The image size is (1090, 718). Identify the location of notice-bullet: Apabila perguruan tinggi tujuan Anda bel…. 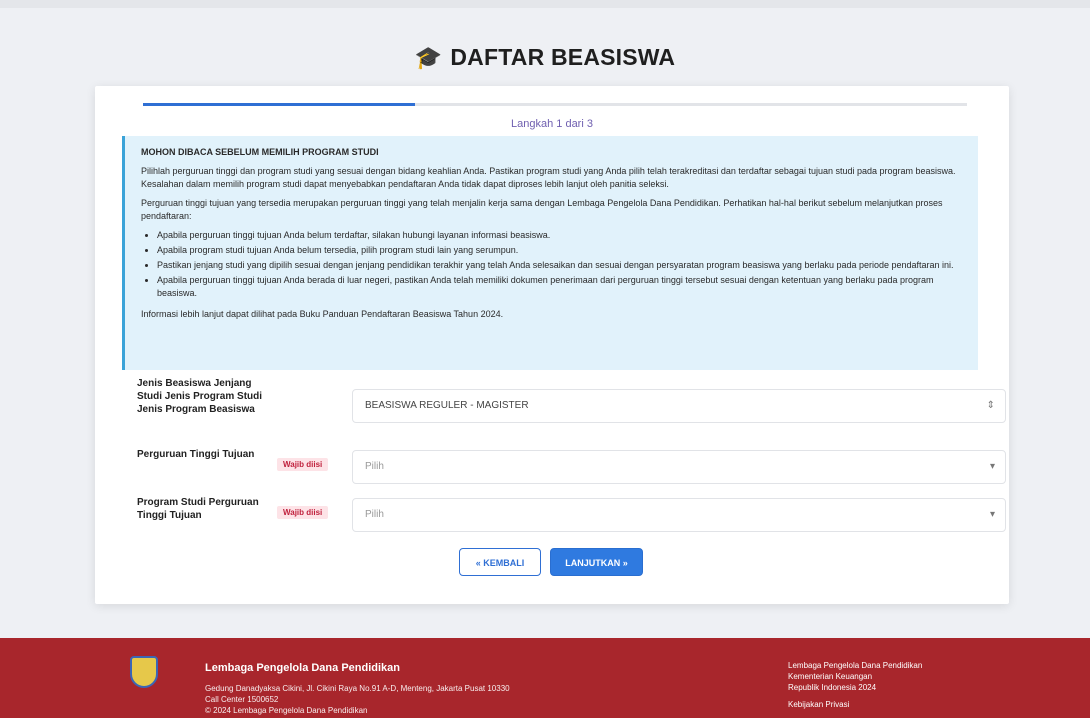
(561, 235).